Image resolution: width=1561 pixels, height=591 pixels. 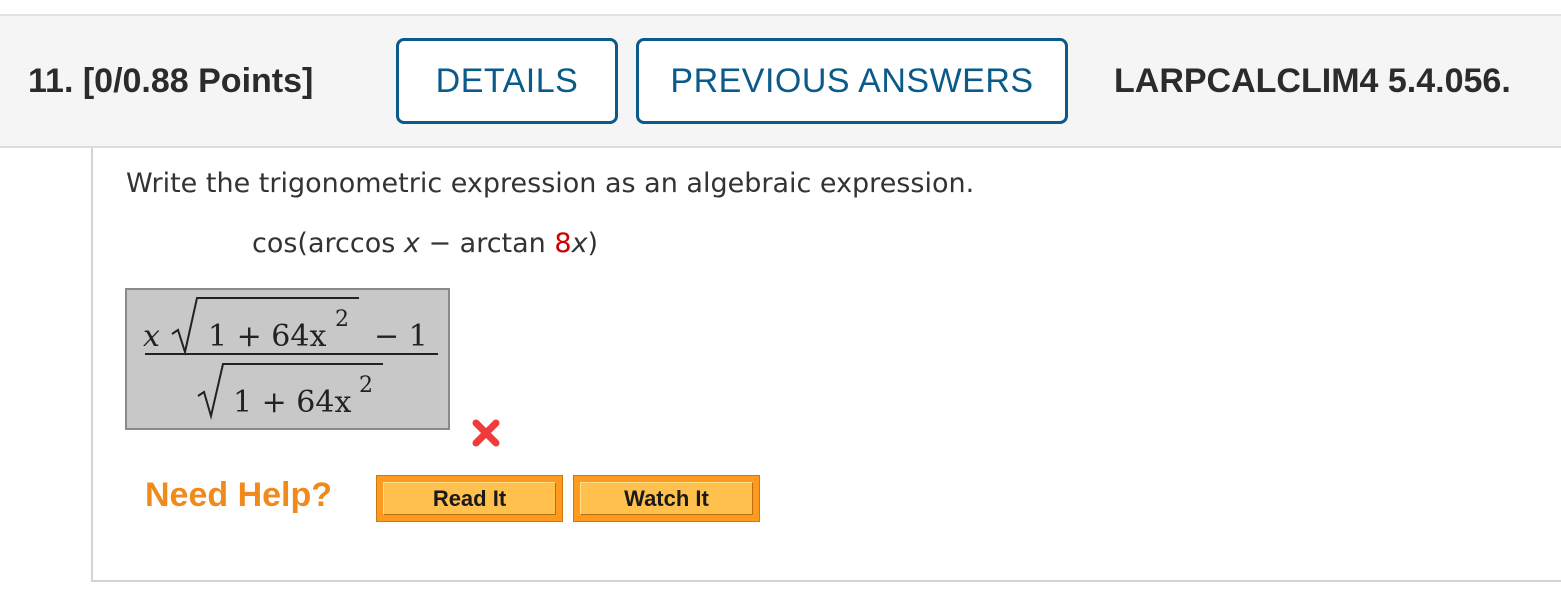 I want to click on answer-input-box: x 1 + 64x 2 − 1 1 + 64x 2, so click(x=287, y=359).